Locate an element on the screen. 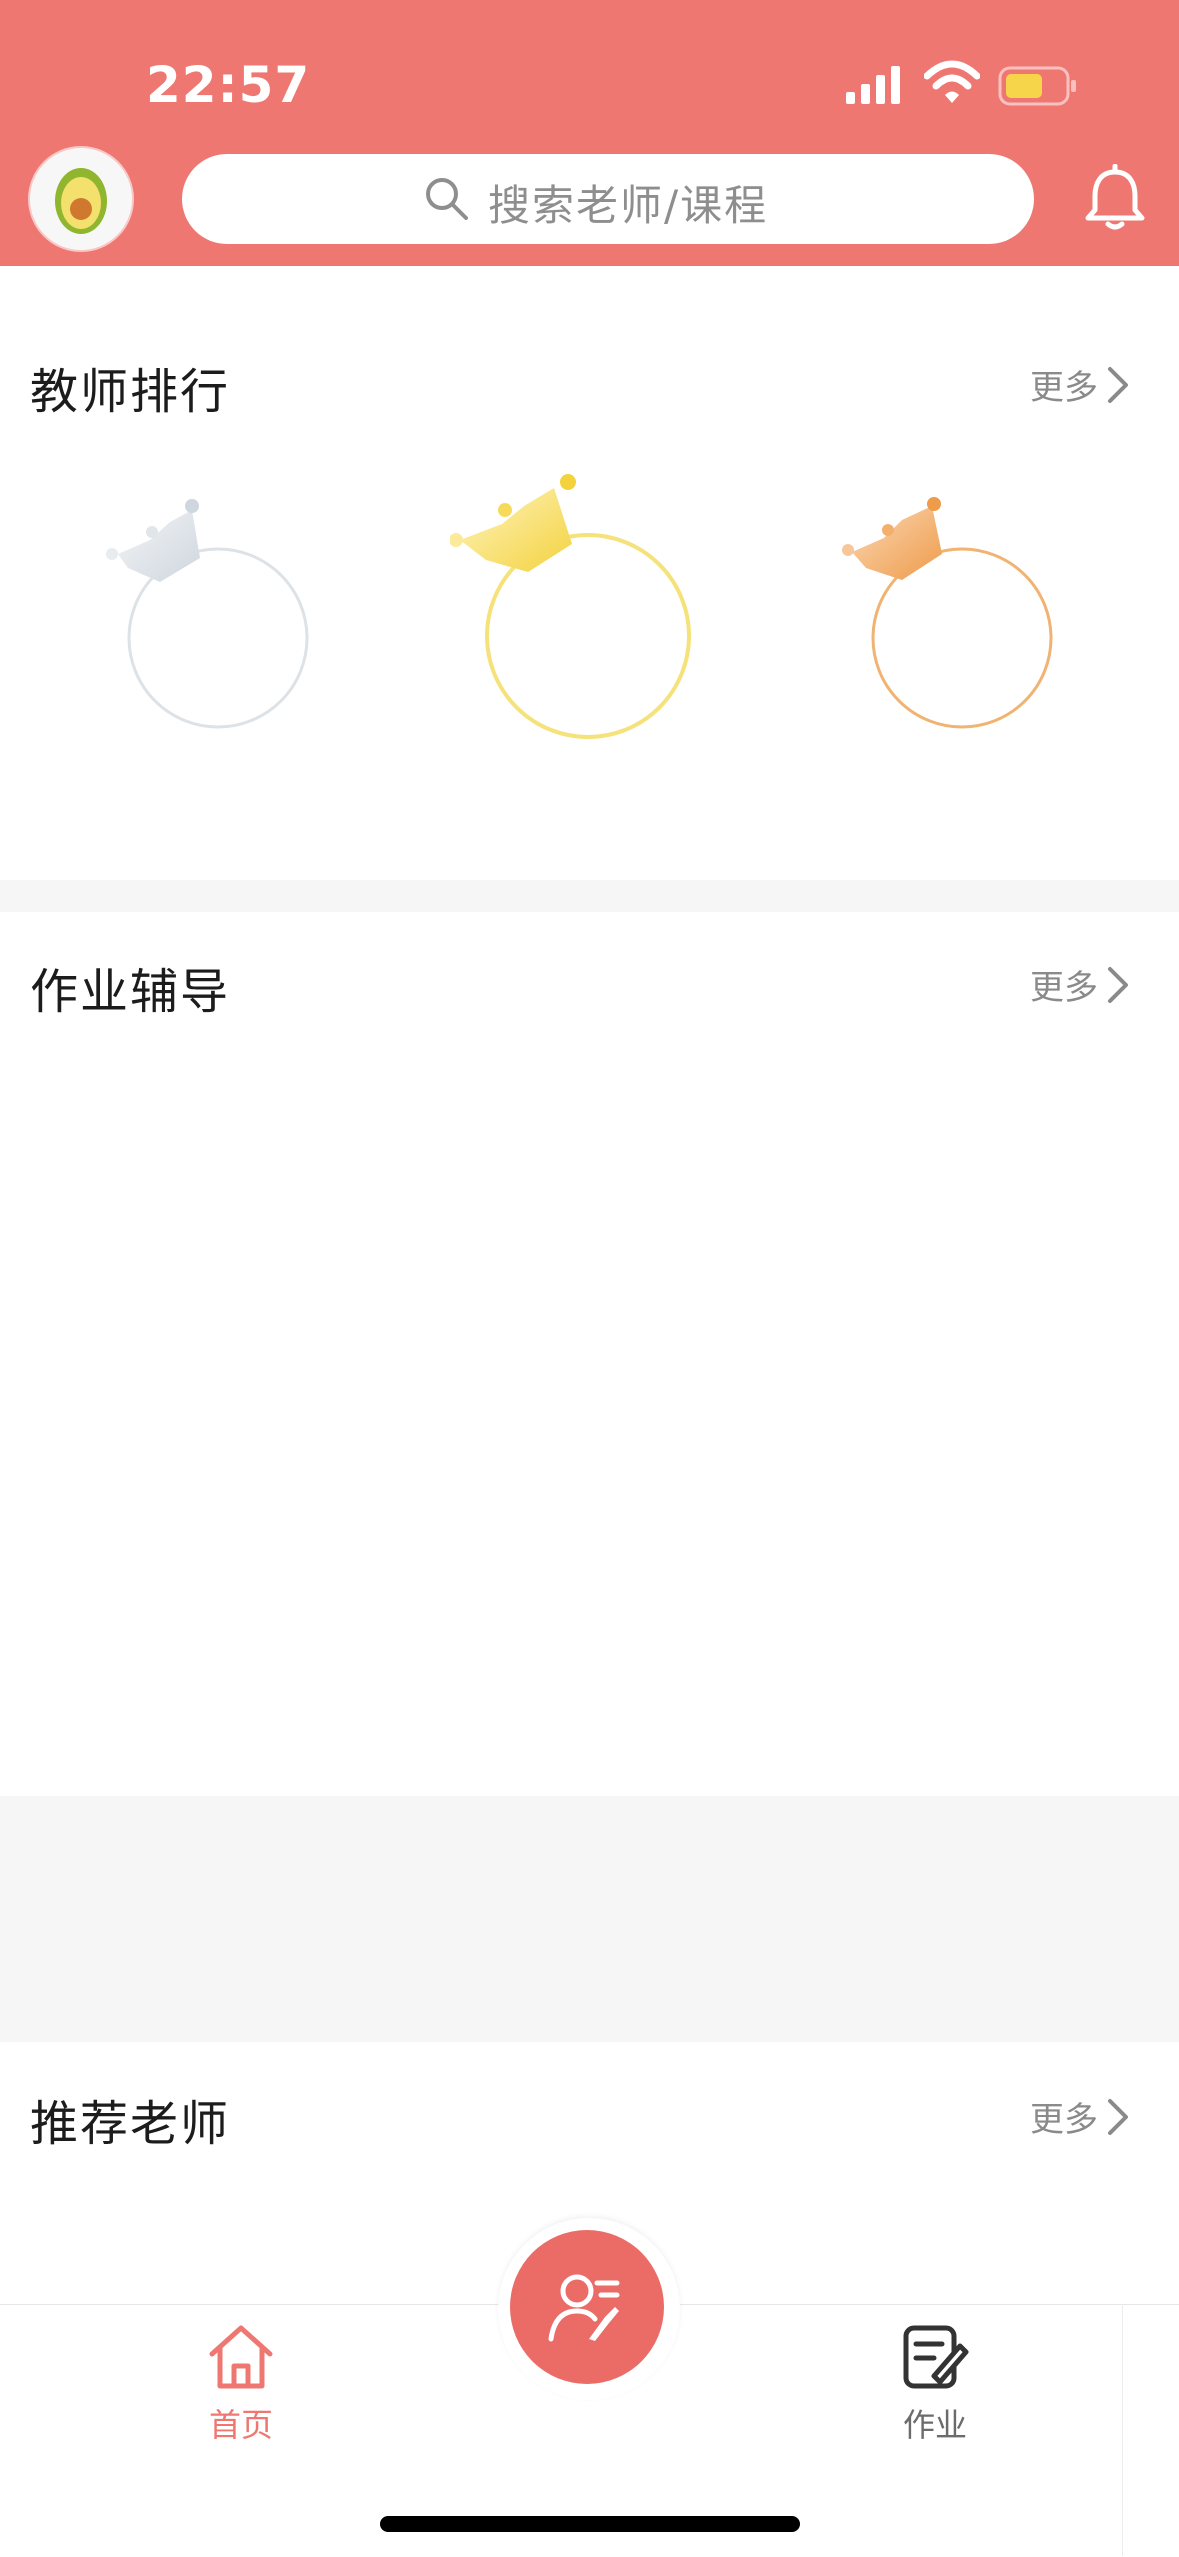 The image size is (1179, 2557). status-time: 22:57 is located at coordinates (228, 85).